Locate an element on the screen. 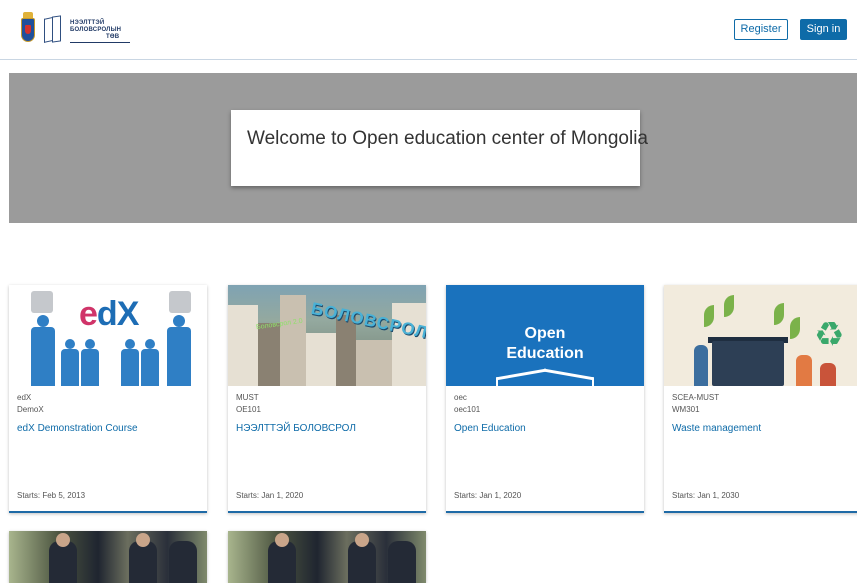 The height and width of the screenshot is (583, 857). recycle-icon: ♻ is located at coordinates (829, 335).